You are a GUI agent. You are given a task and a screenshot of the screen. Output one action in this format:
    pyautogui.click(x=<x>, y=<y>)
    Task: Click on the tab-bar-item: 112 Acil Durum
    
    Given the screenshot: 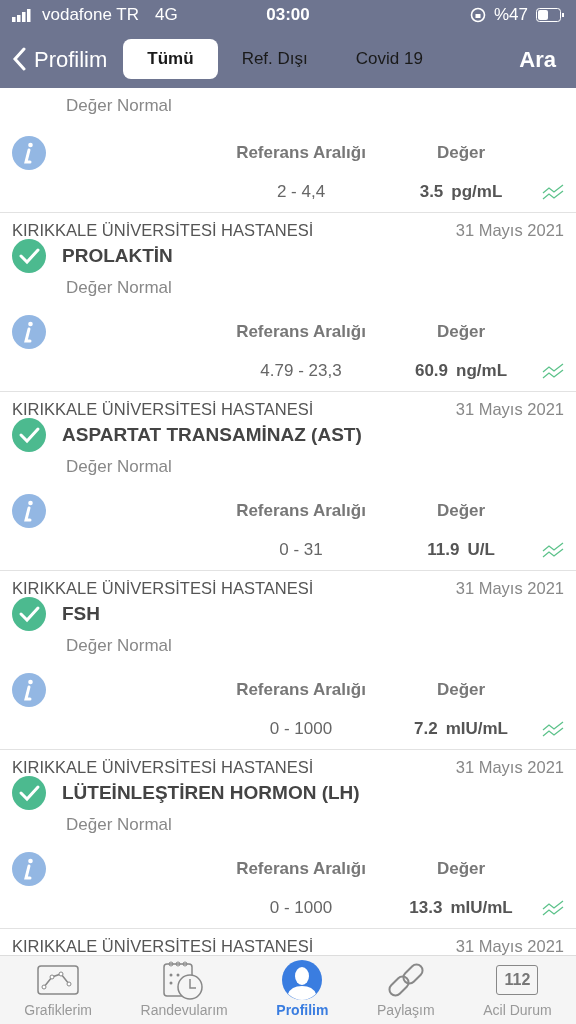 What is the action you would take?
    pyautogui.click(x=517, y=988)
    